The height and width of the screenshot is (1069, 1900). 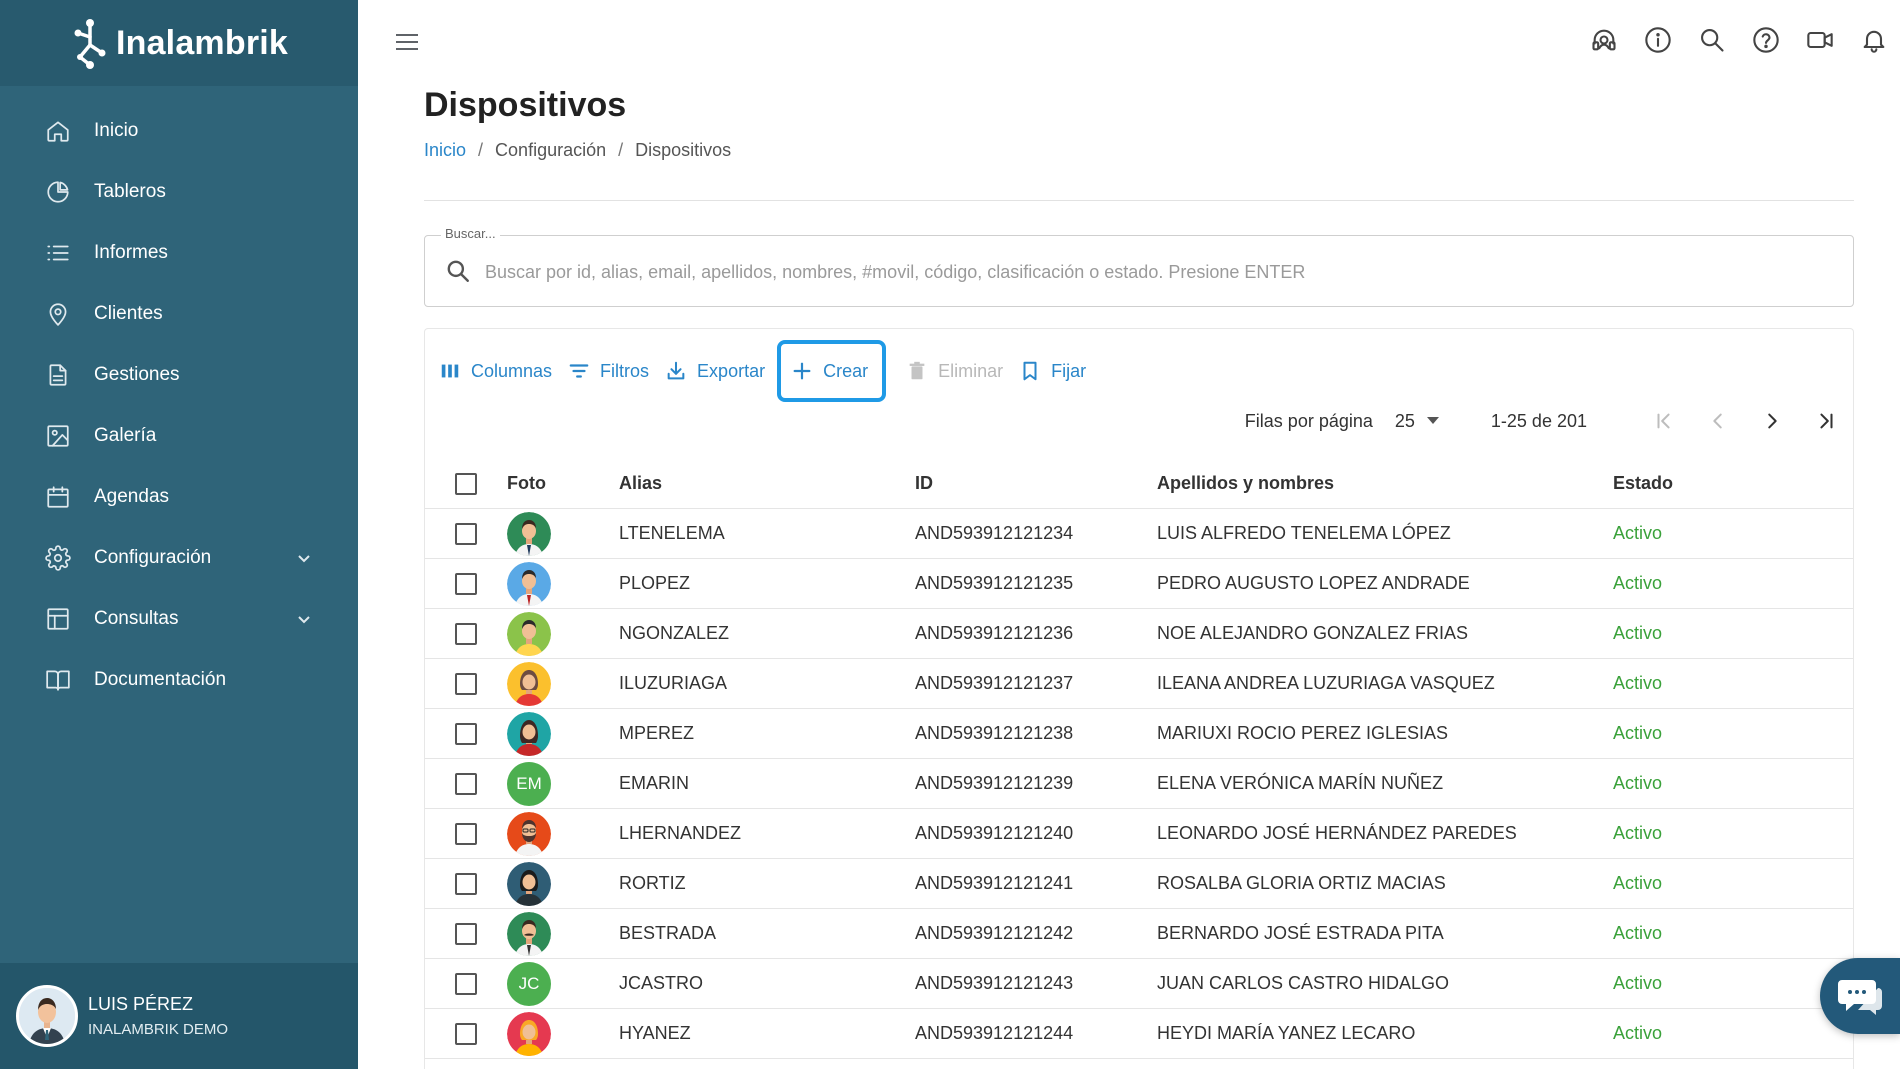 What do you see at coordinates (445, 150) in the screenshot?
I see `breadcrumb-inicio: Inicio` at bounding box center [445, 150].